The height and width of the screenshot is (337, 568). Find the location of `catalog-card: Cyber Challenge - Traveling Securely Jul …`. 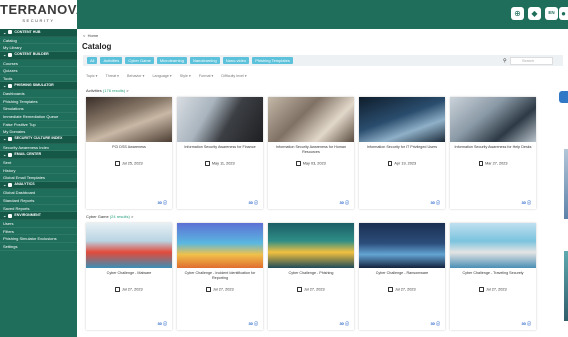

catalog-card: Cyber Challenge - Traveling Securely Jul … is located at coordinates (493, 276).